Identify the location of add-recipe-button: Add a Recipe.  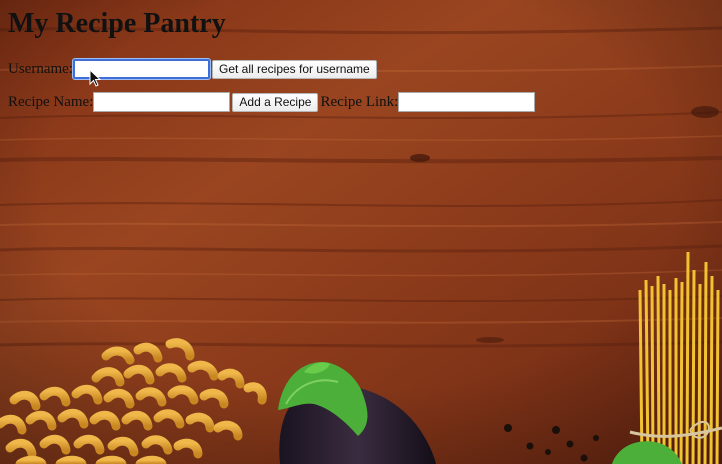
(275, 102).